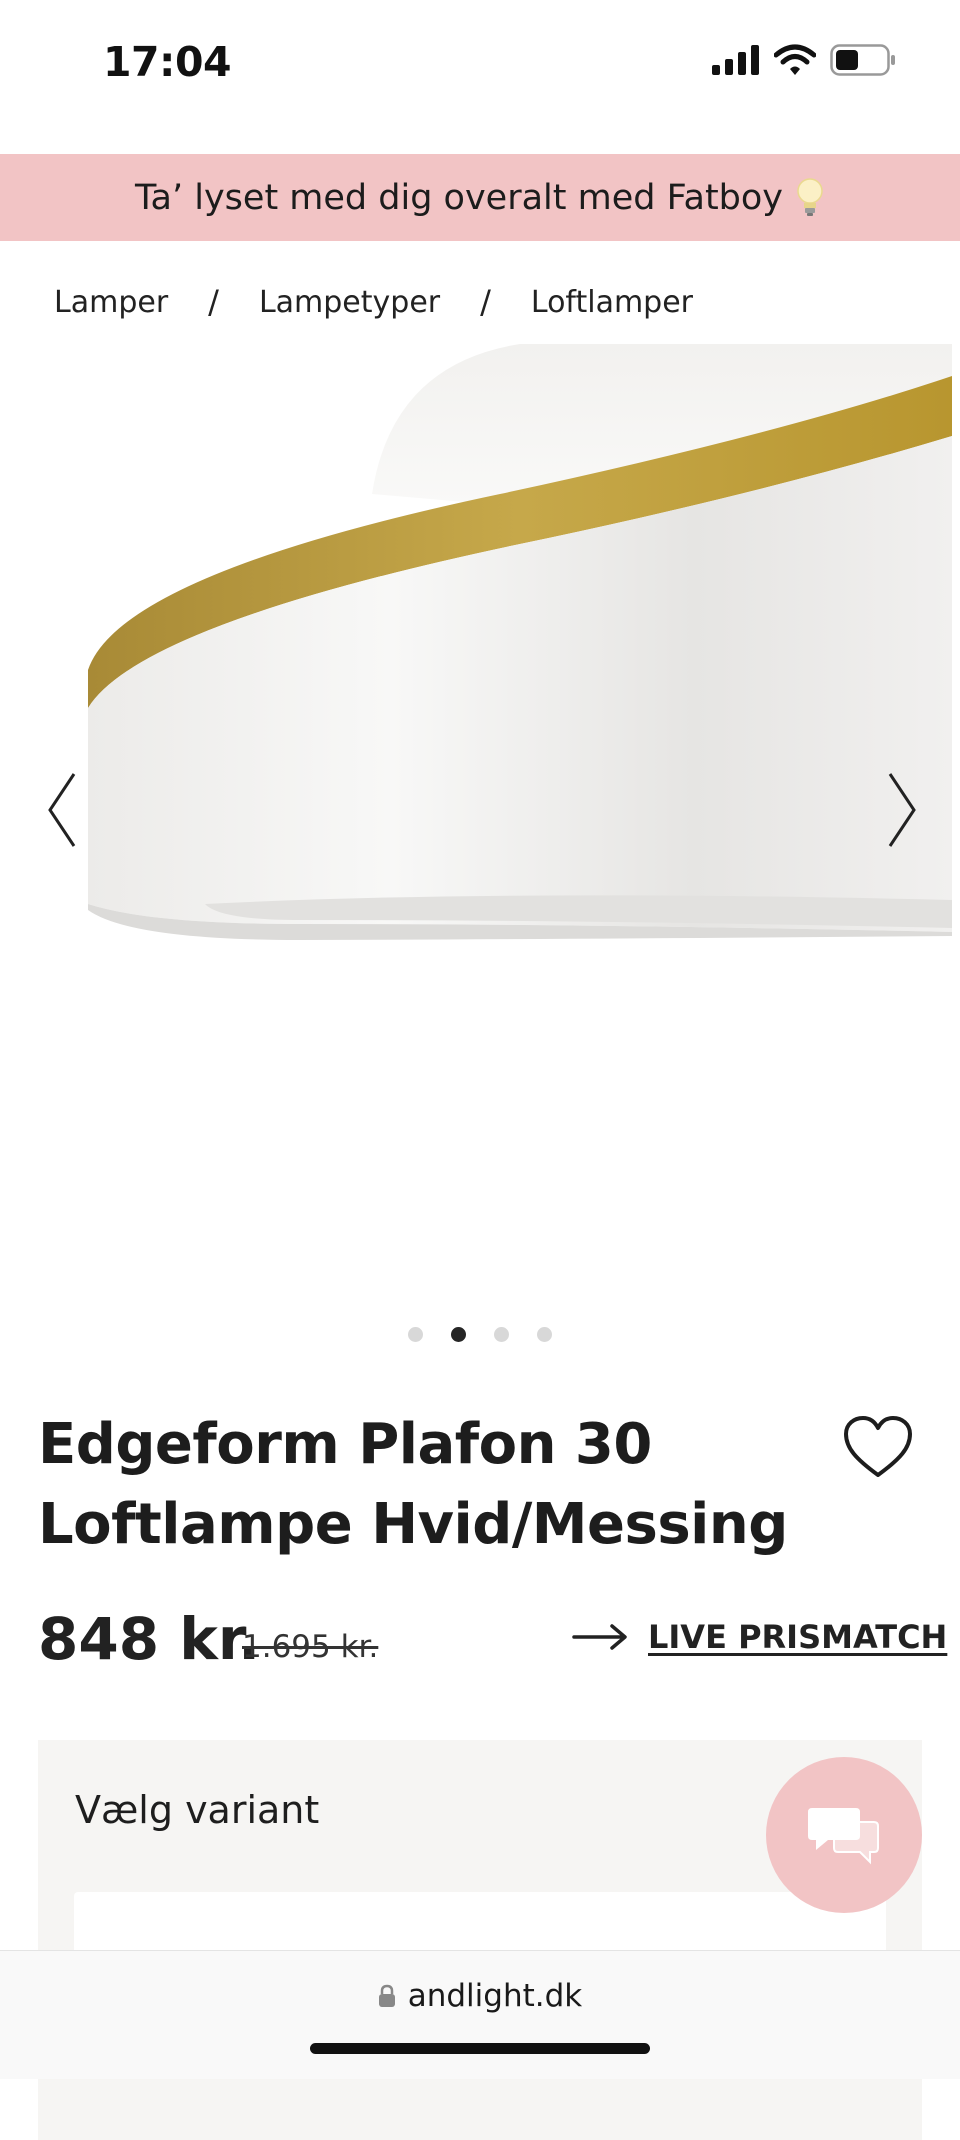 The width and height of the screenshot is (960, 2140). I want to click on browser-url-bar, so click(480, 2014).